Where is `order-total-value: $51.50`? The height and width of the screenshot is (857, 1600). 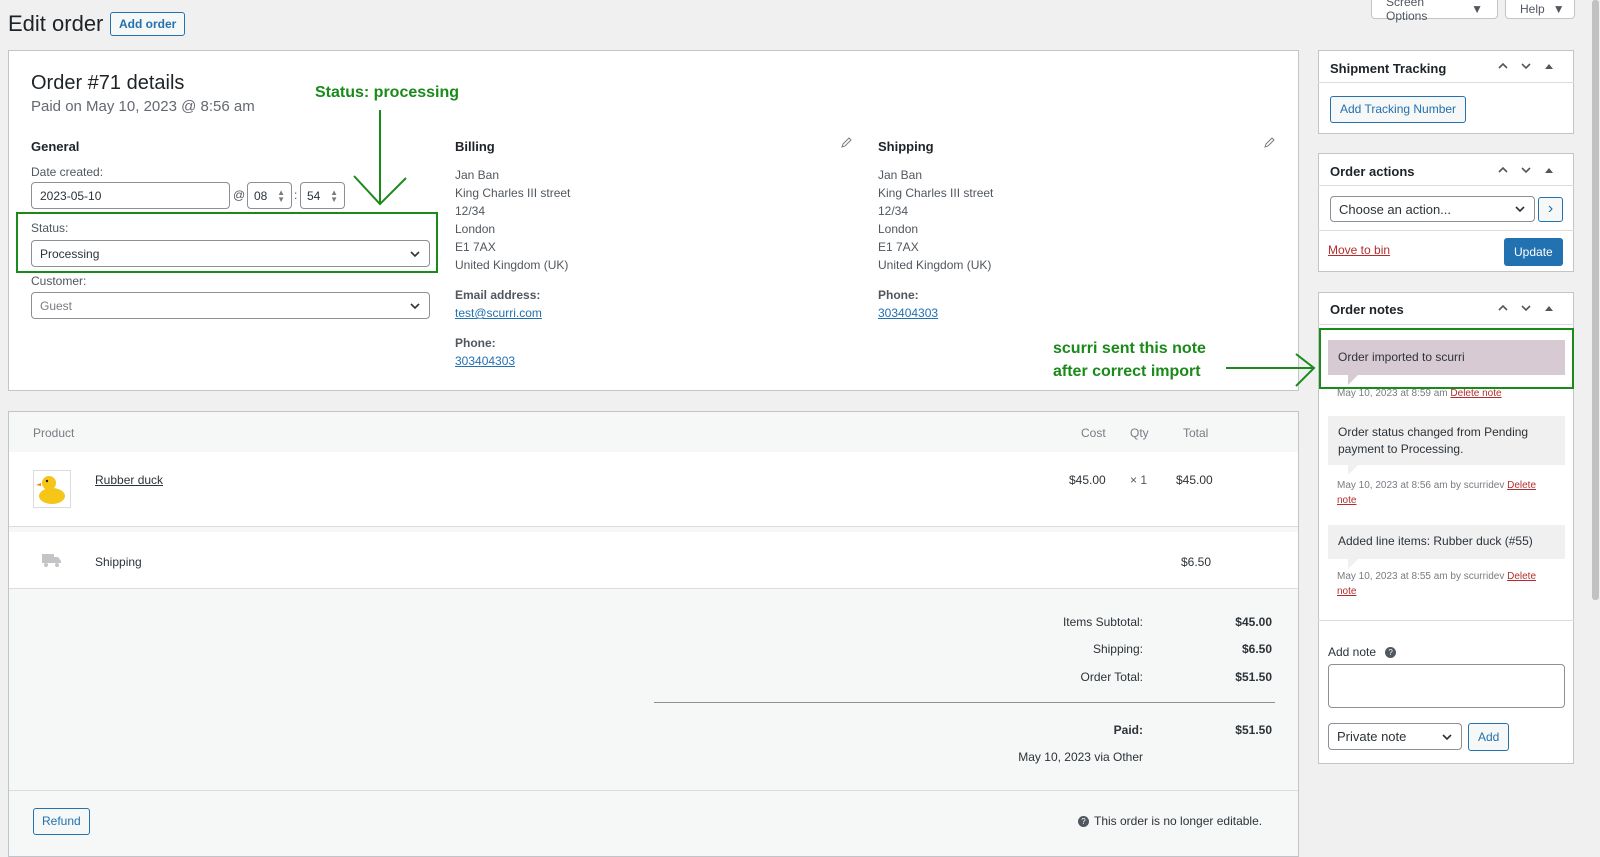 order-total-value: $51.50 is located at coordinates (1253, 677).